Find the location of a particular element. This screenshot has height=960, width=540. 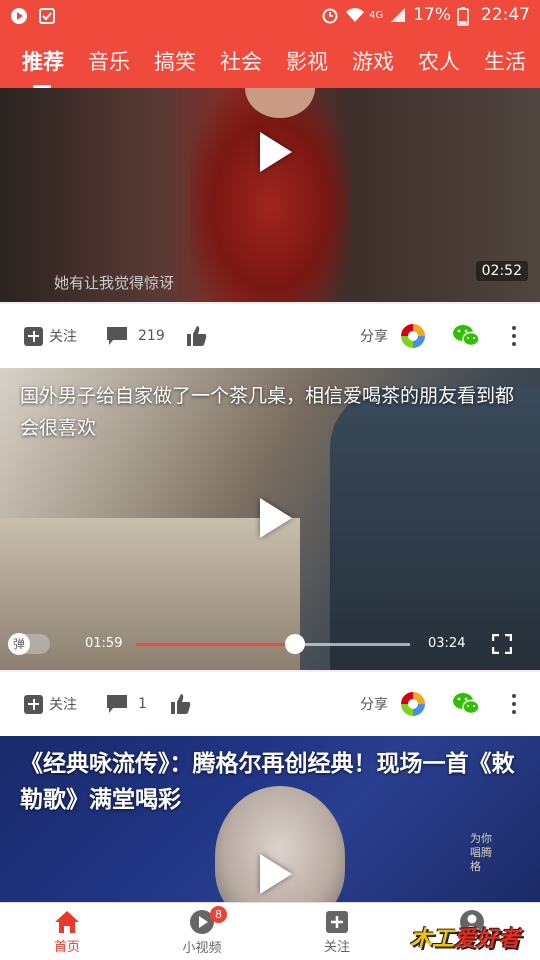

video-card-2-actions: 关注 1 分享 is located at coordinates (270, 704).